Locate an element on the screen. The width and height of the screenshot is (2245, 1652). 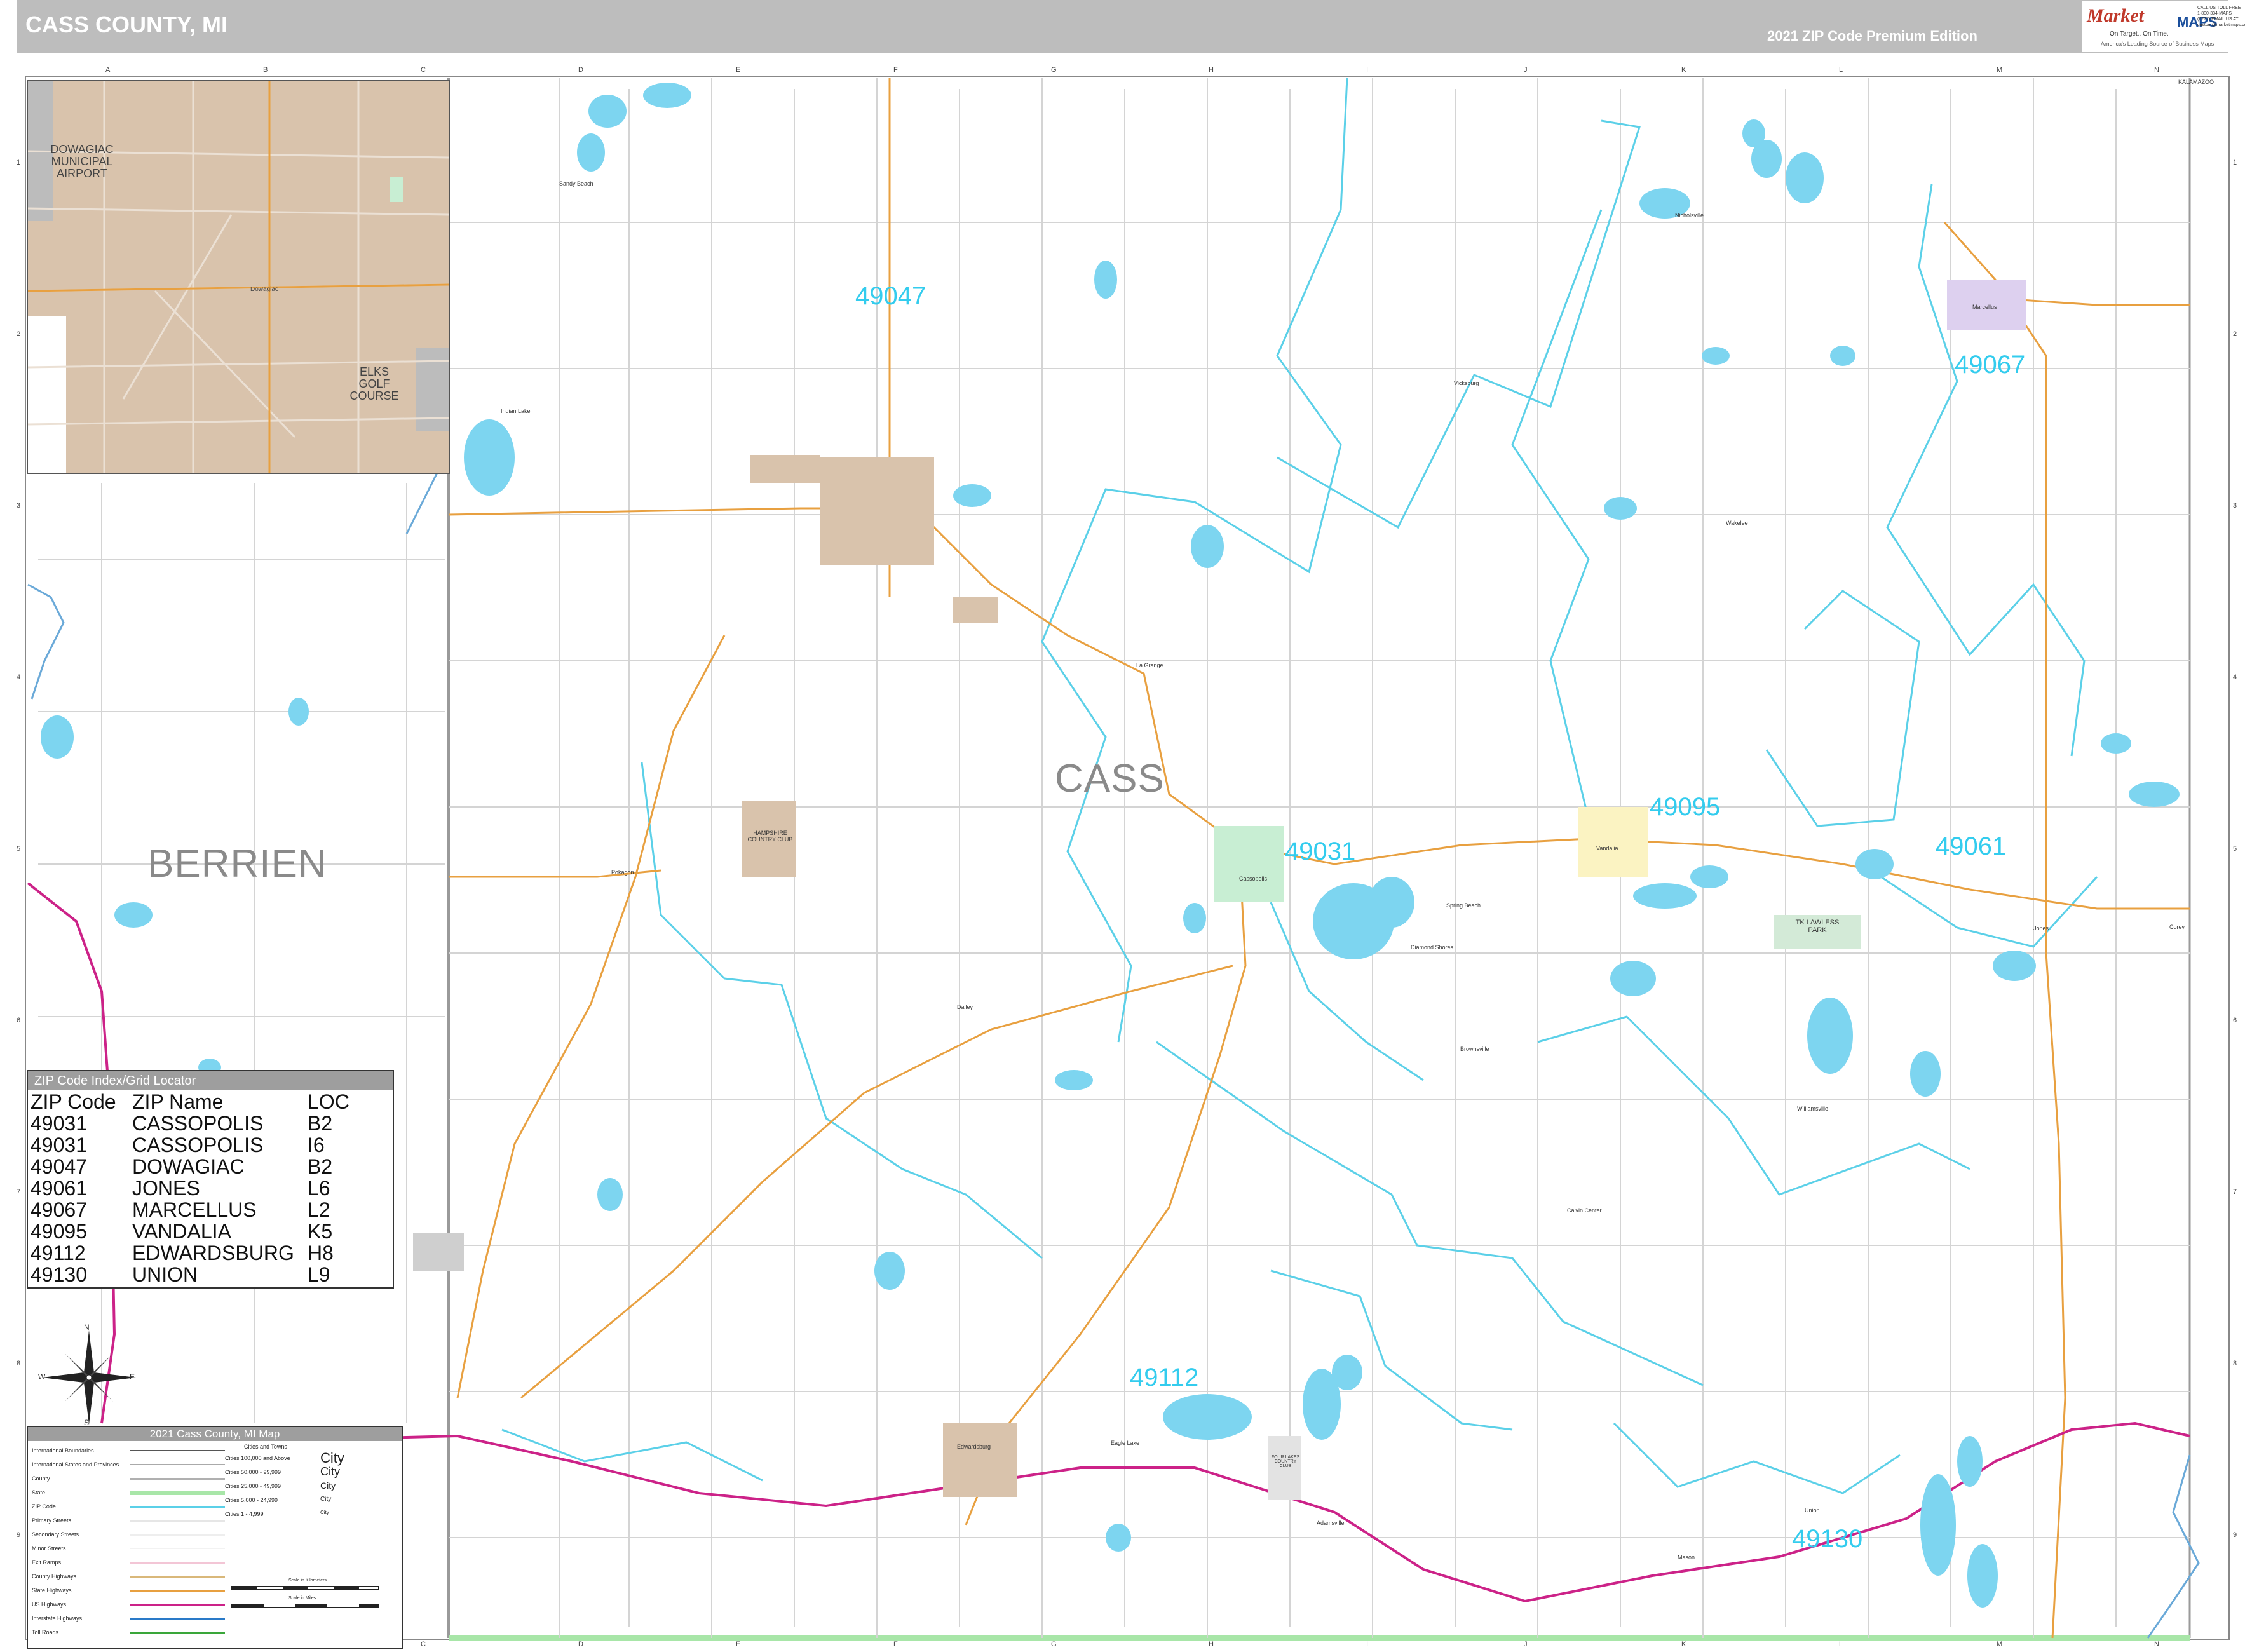
place-label: Jones is located at coordinates (2041, 928).